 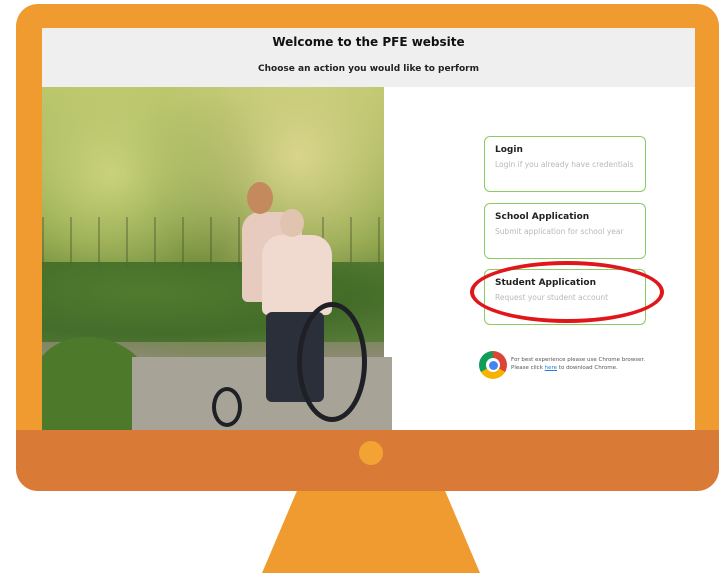 I want to click on chrome-notice-prefix: Please click, so click(x=528, y=368).